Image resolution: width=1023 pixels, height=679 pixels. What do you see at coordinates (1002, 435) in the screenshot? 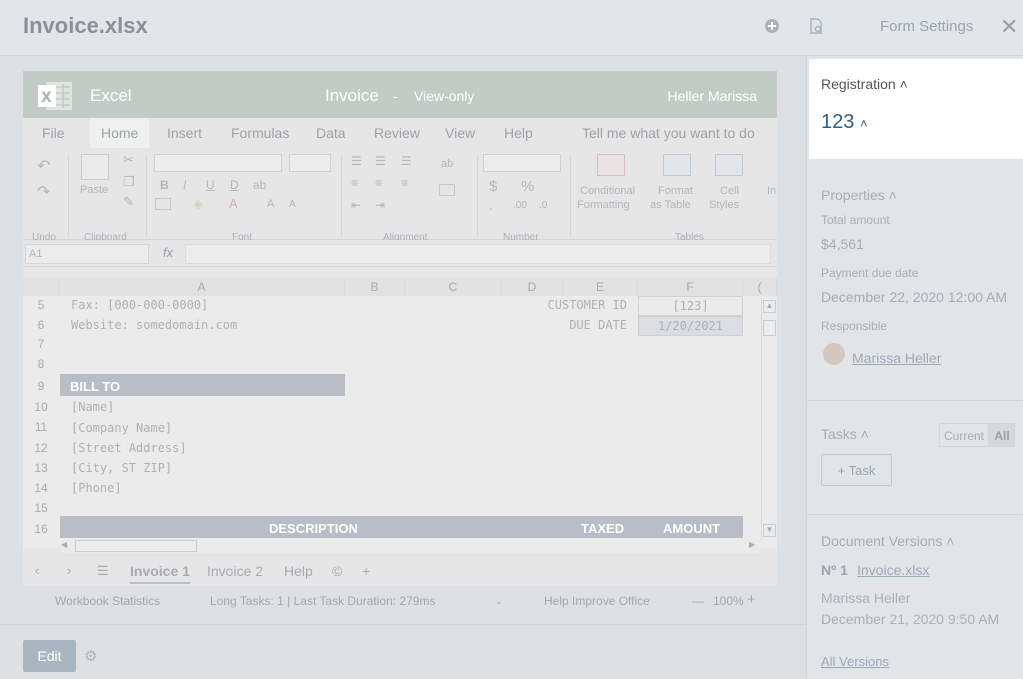
I see `tasks-filter-all: All` at bounding box center [1002, 435].